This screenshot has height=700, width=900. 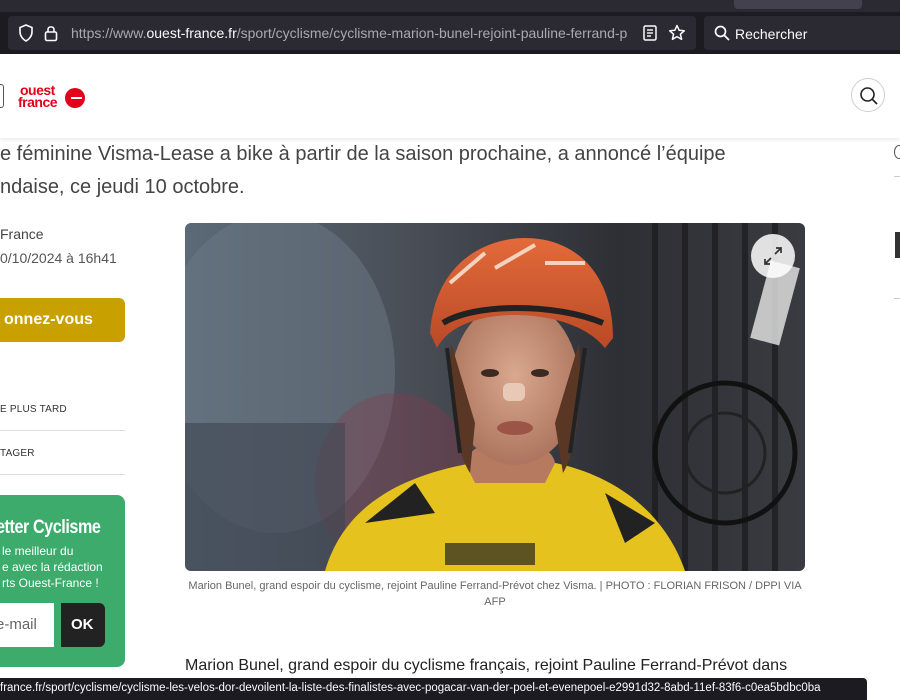 What do you see at coordinates (798, 4) in the screenshot?
I see `active-tab` at bounding box center [798, 4].